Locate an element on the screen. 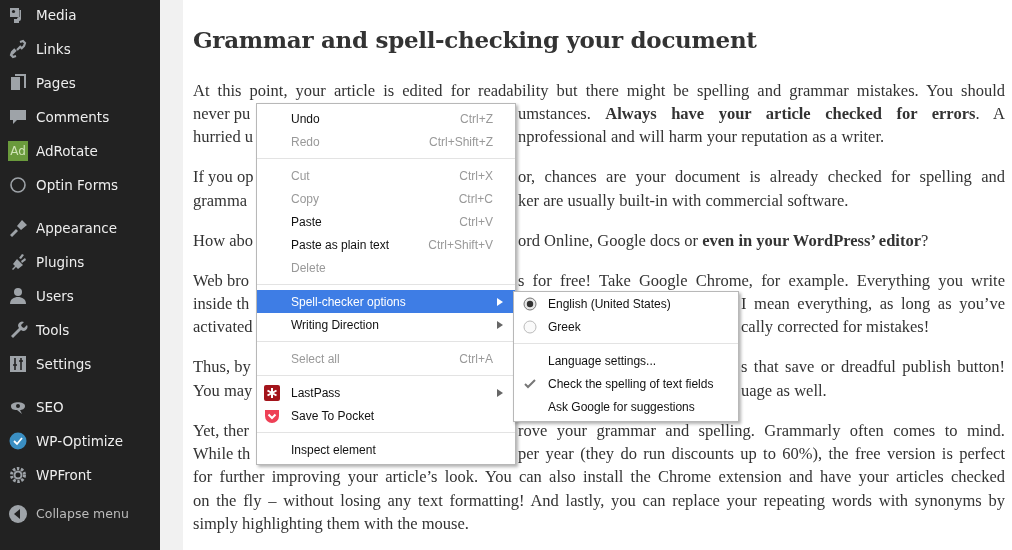 The width and height of the screenshot is (1012, 550). text-fragment: How abo is located at coordinates (223, 240).